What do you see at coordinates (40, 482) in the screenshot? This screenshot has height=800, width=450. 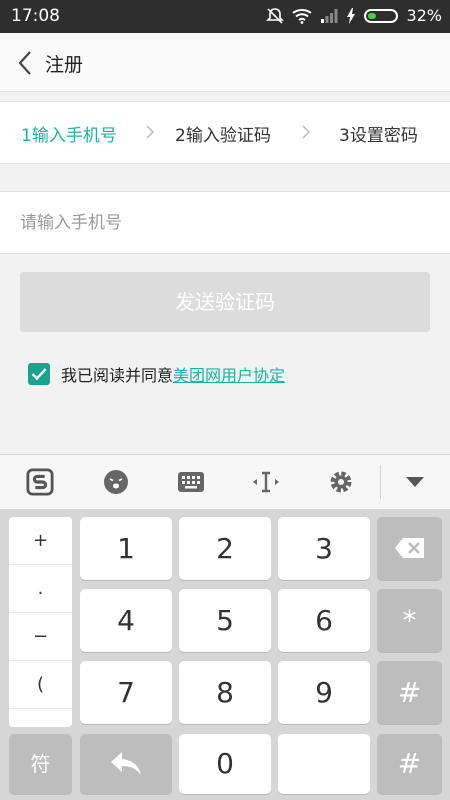 I see `sogou-logo-icon` at bounding box center [40, 482].